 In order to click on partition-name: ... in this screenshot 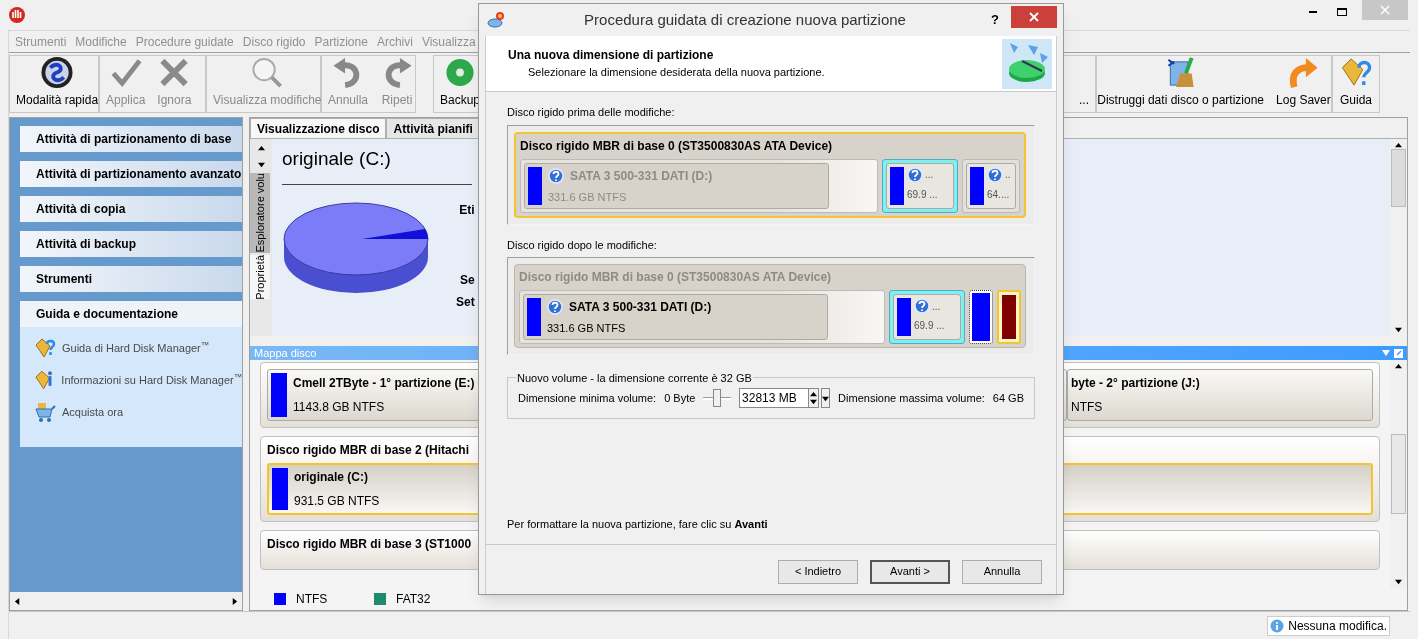, I will do `click(929, 175)`.